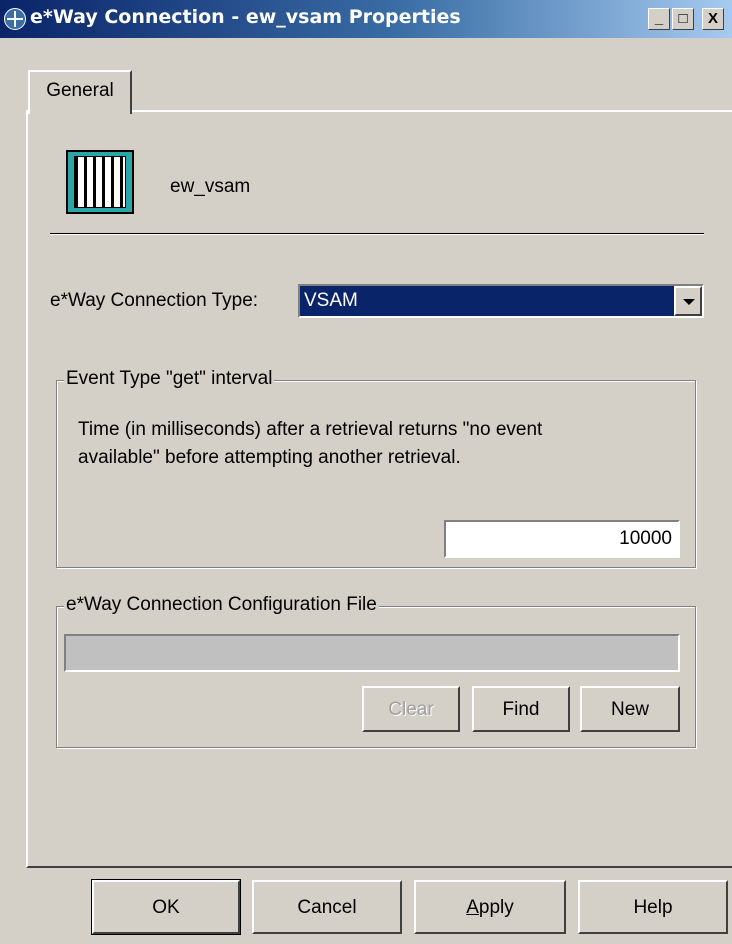 The width and height of the screenshot is (732, 944). Describe the element at coordinates (377, 234) in the screenshot. I see `header-divider` at that location.